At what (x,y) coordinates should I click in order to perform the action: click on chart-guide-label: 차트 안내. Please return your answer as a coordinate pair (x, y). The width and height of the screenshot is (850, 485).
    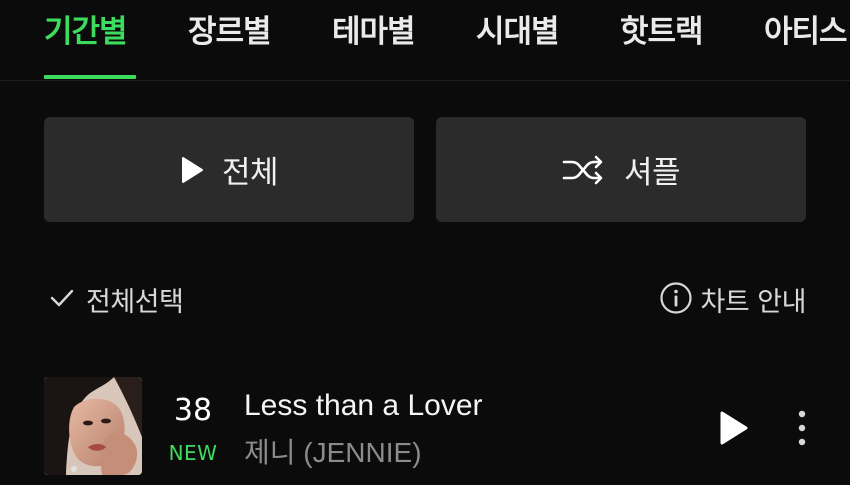
    Looking at the image, I should click on (753, 302).